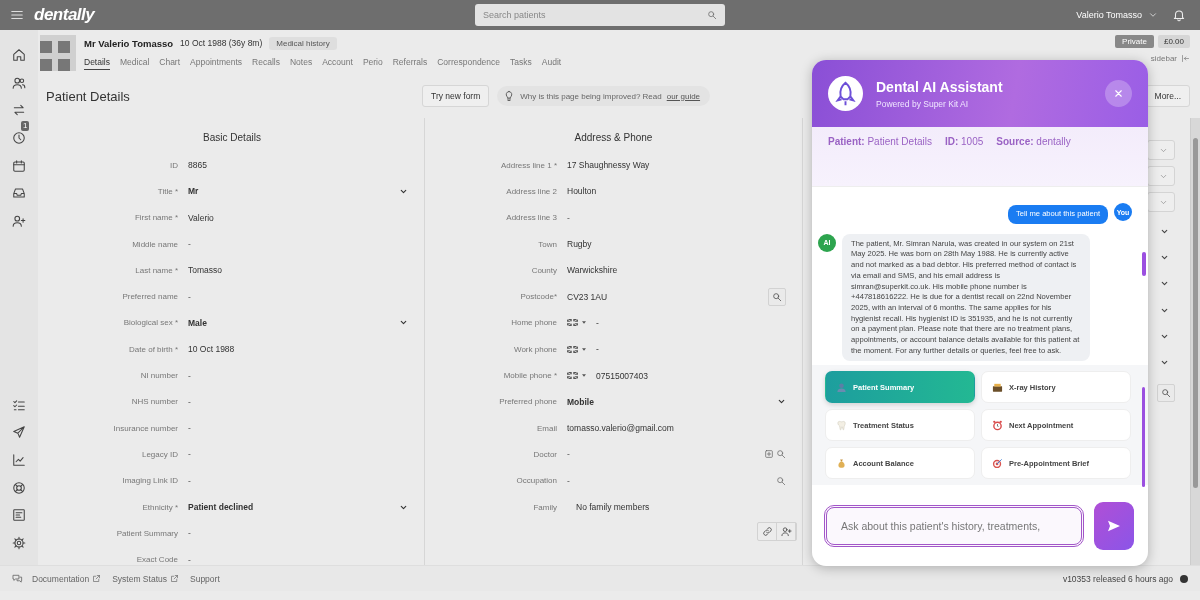 The height and width of the screenshot is (600, 1200). What do you see at coordinates (1163, 58) in the screenshot?
I see `sidebar-link: sidebar` at bounding box center [1163, 58].